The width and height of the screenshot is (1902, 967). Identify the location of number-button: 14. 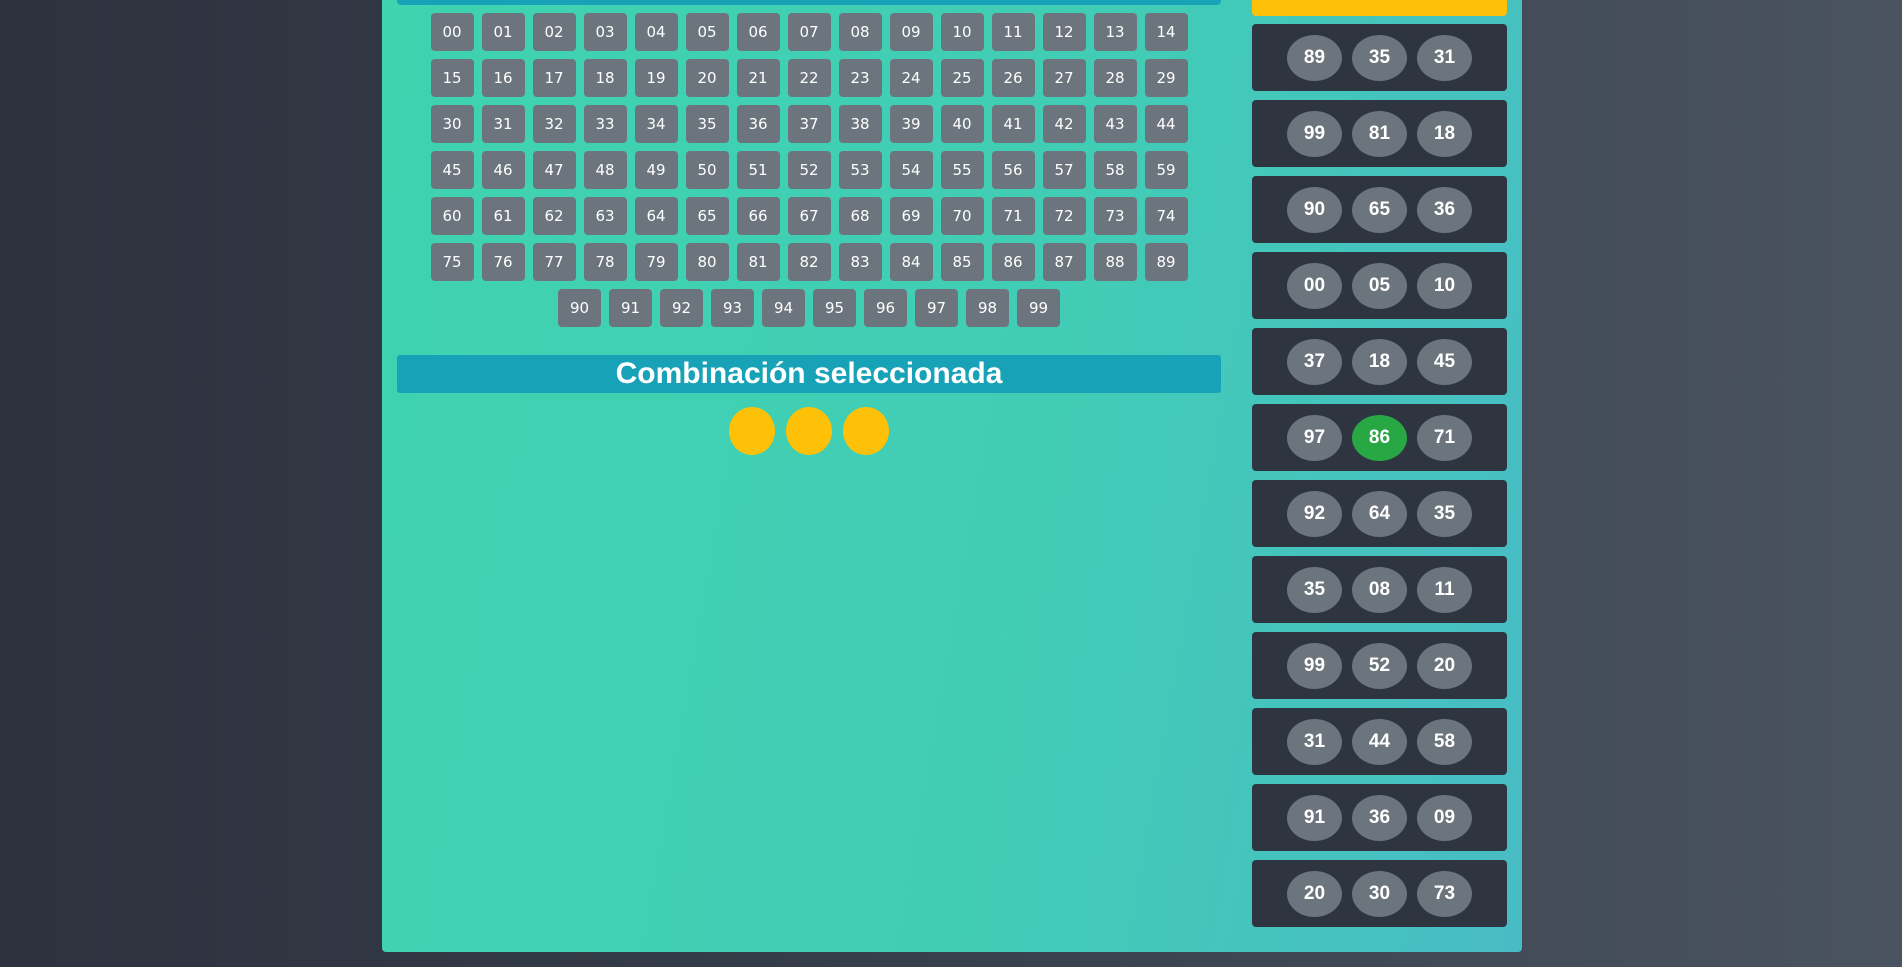
(1166, 32).